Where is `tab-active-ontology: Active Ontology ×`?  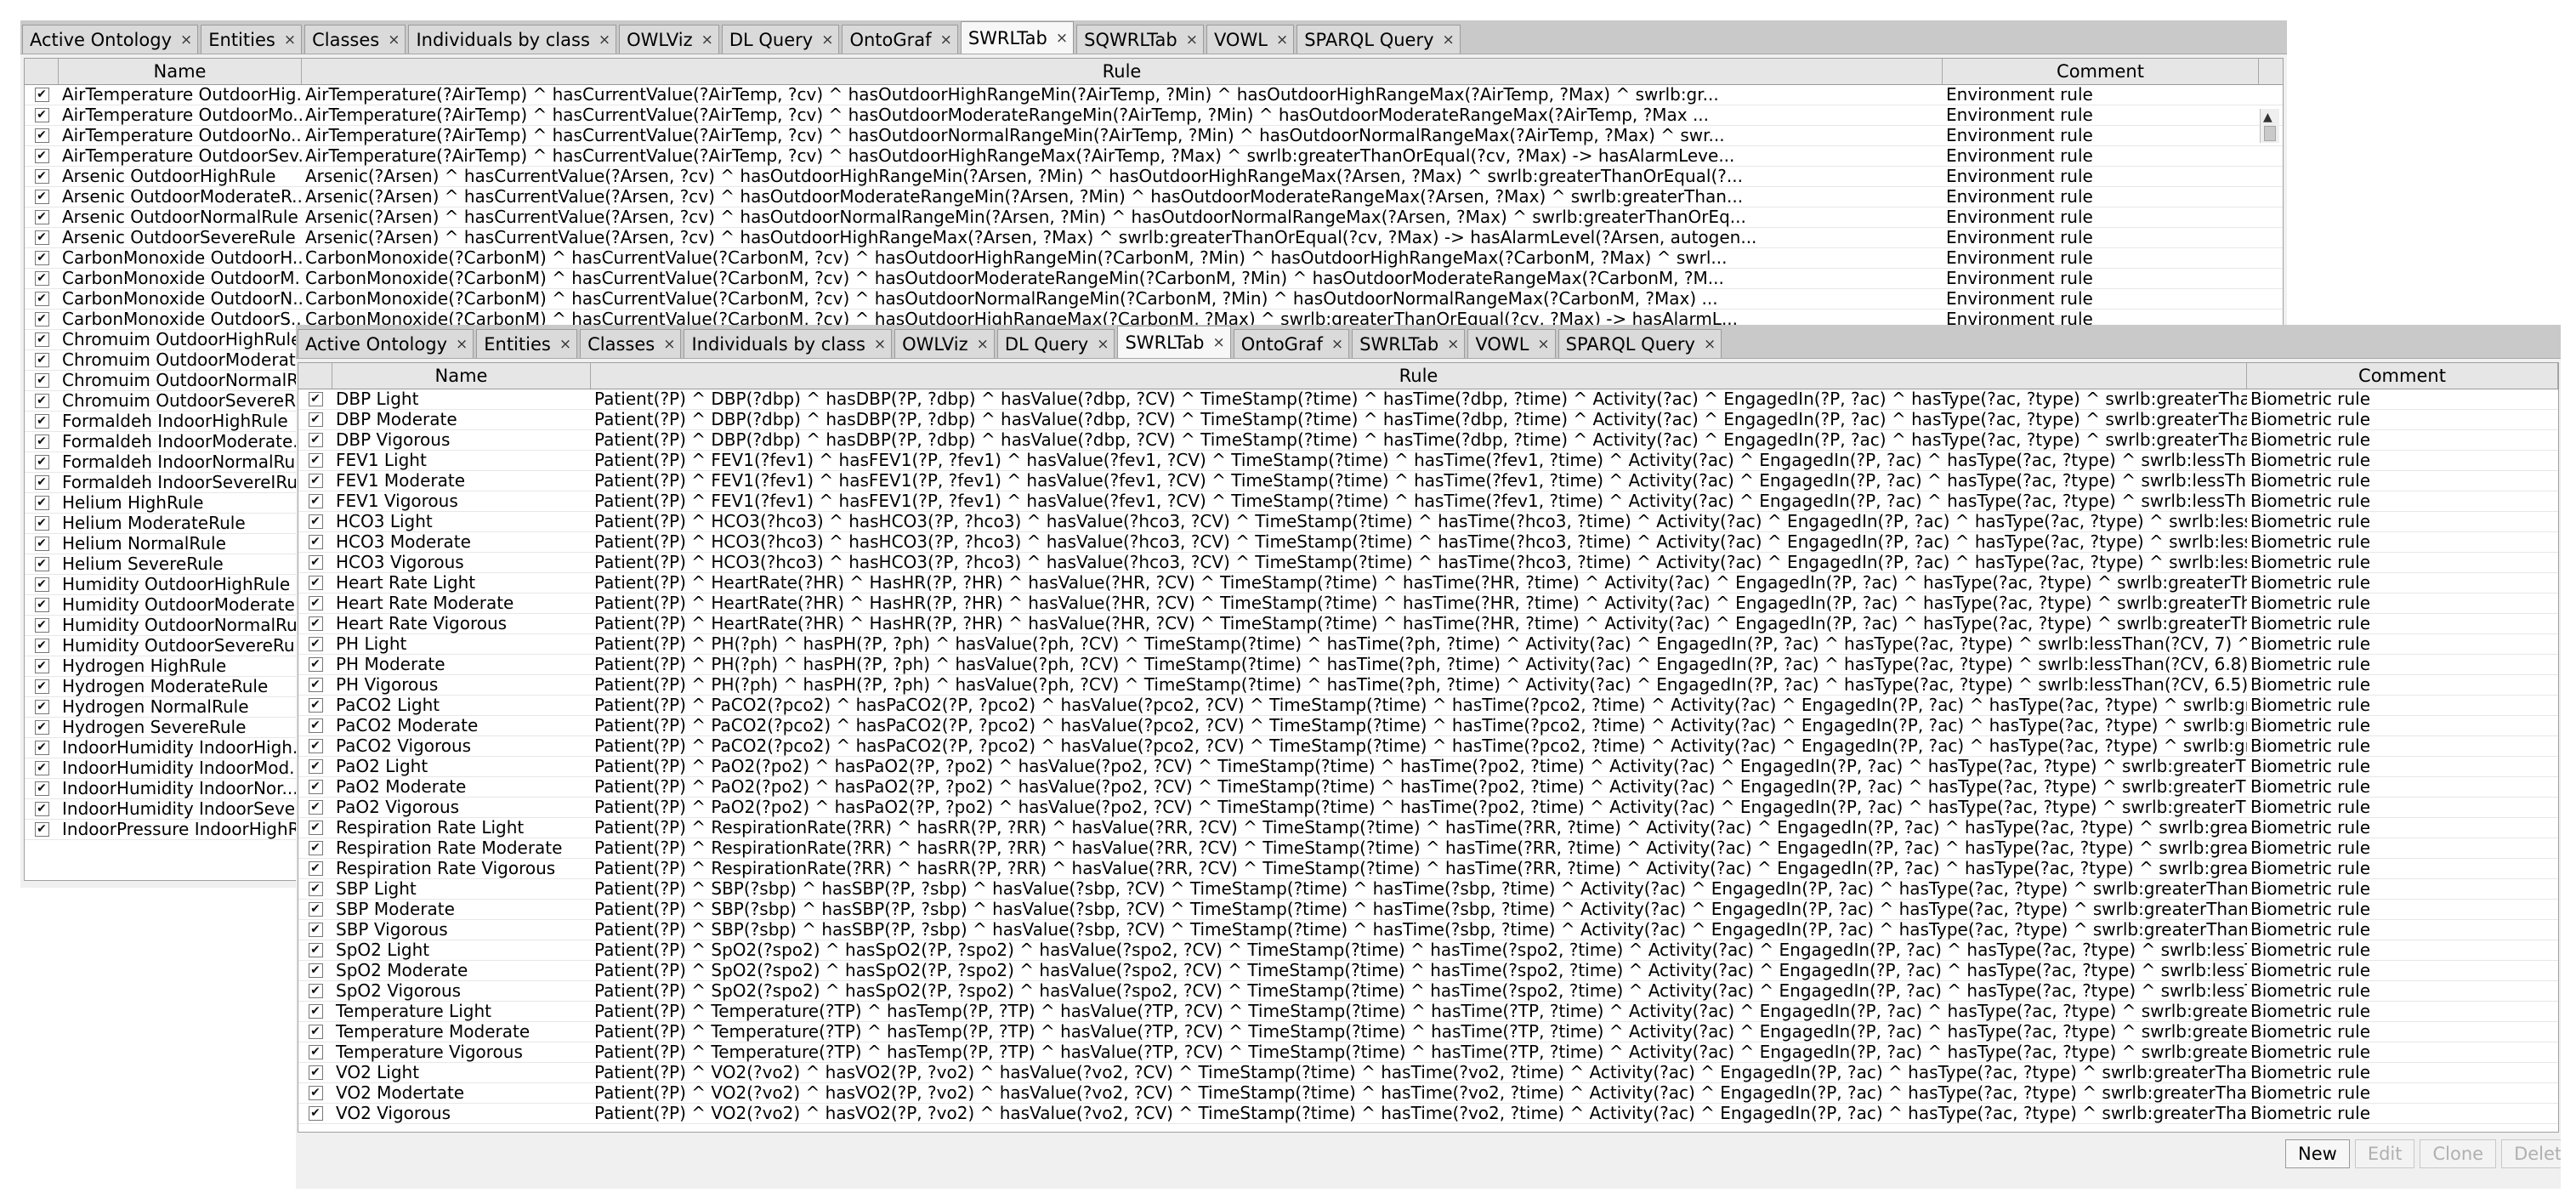 tab-active-ontology: Active Ontology × is located at coordinates (111, 39).